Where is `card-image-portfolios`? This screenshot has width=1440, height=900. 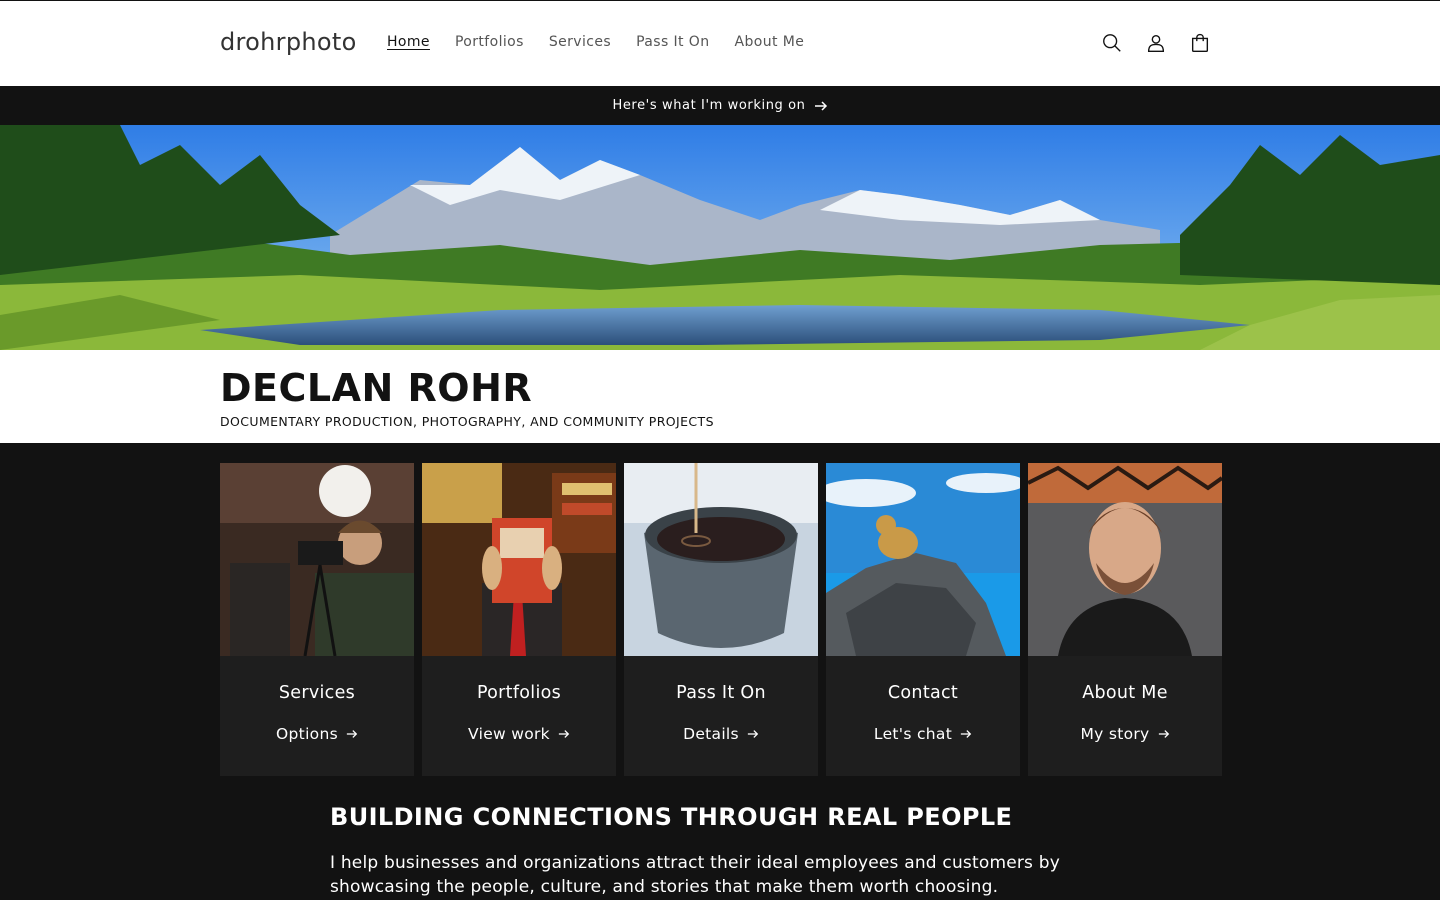 card-image-portfolios is located at coordinates (519, 559).